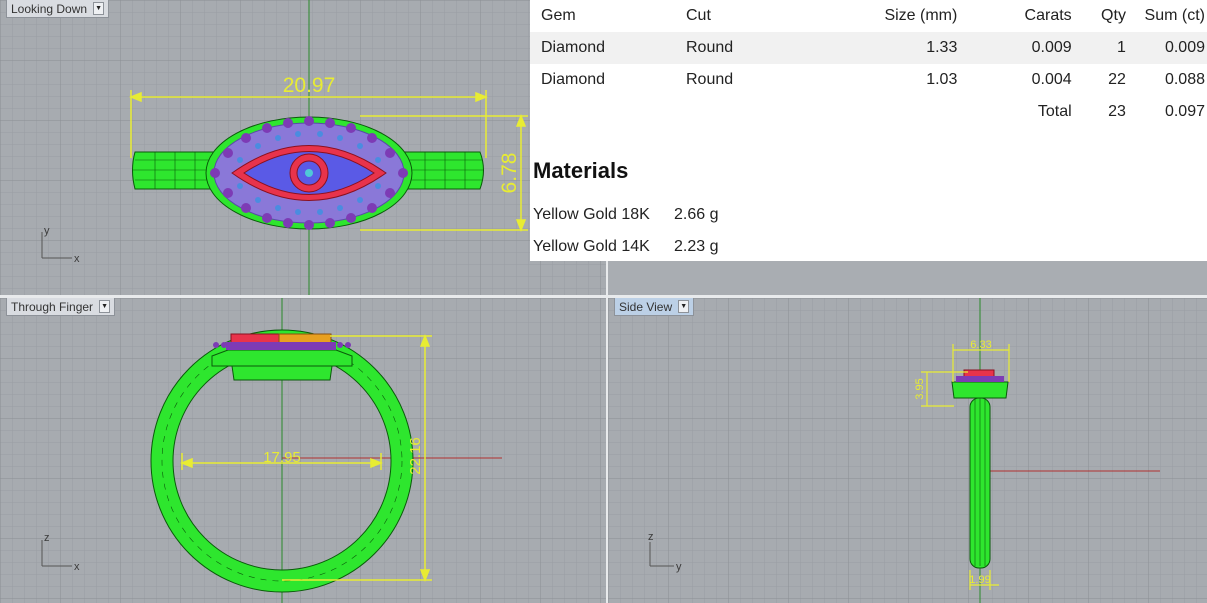 This screenshot has width=1207, height=603. Describe the element at coordinates (1051, 79) in the screenshot. I see `cell-carats: 0.004` at that location.